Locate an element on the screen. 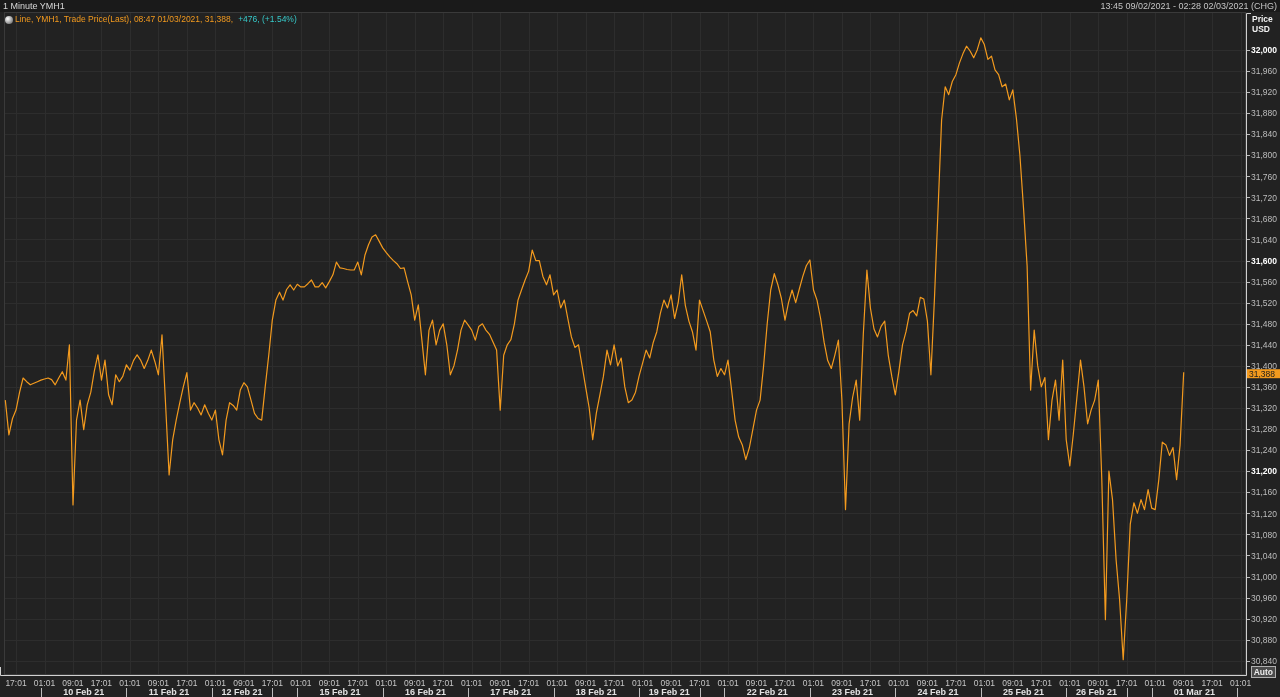  price-axis-label: 31,360 is located at coordinates (1261, 387).